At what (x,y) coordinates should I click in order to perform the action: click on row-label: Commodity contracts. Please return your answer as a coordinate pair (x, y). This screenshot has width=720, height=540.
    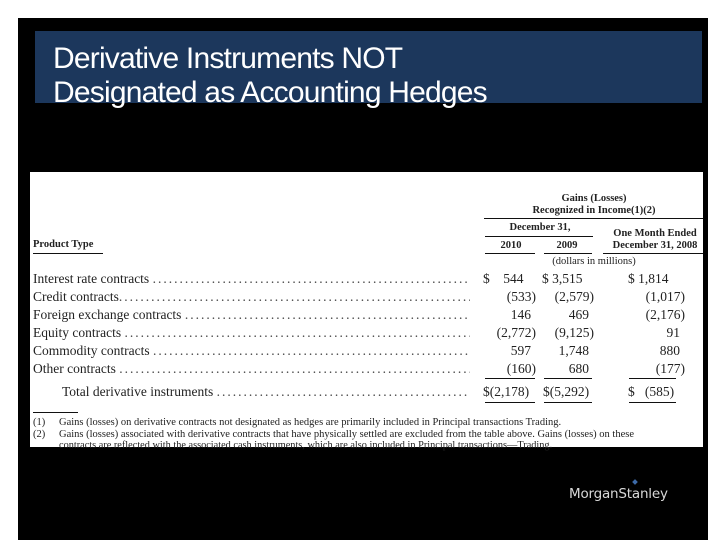
    Looking at the image, I should click on (91, 350).